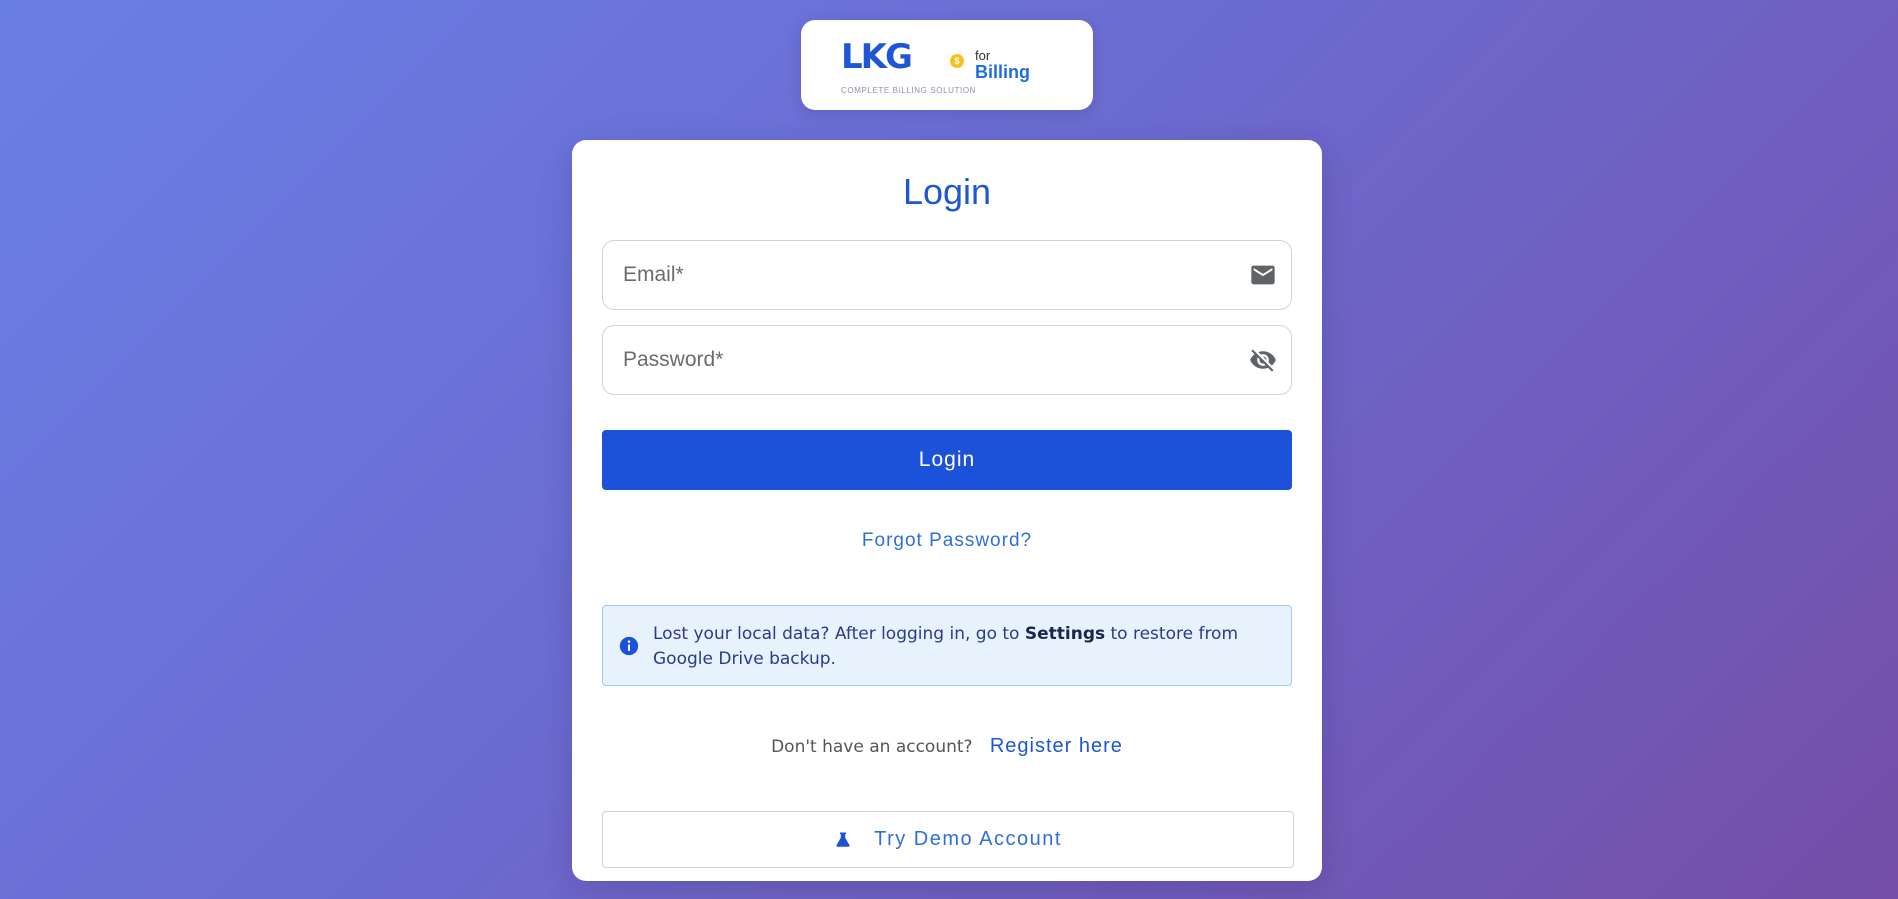 This screenshot has height=899, width=1898. I want to click on register-link: Register here, so click(1056, 746).